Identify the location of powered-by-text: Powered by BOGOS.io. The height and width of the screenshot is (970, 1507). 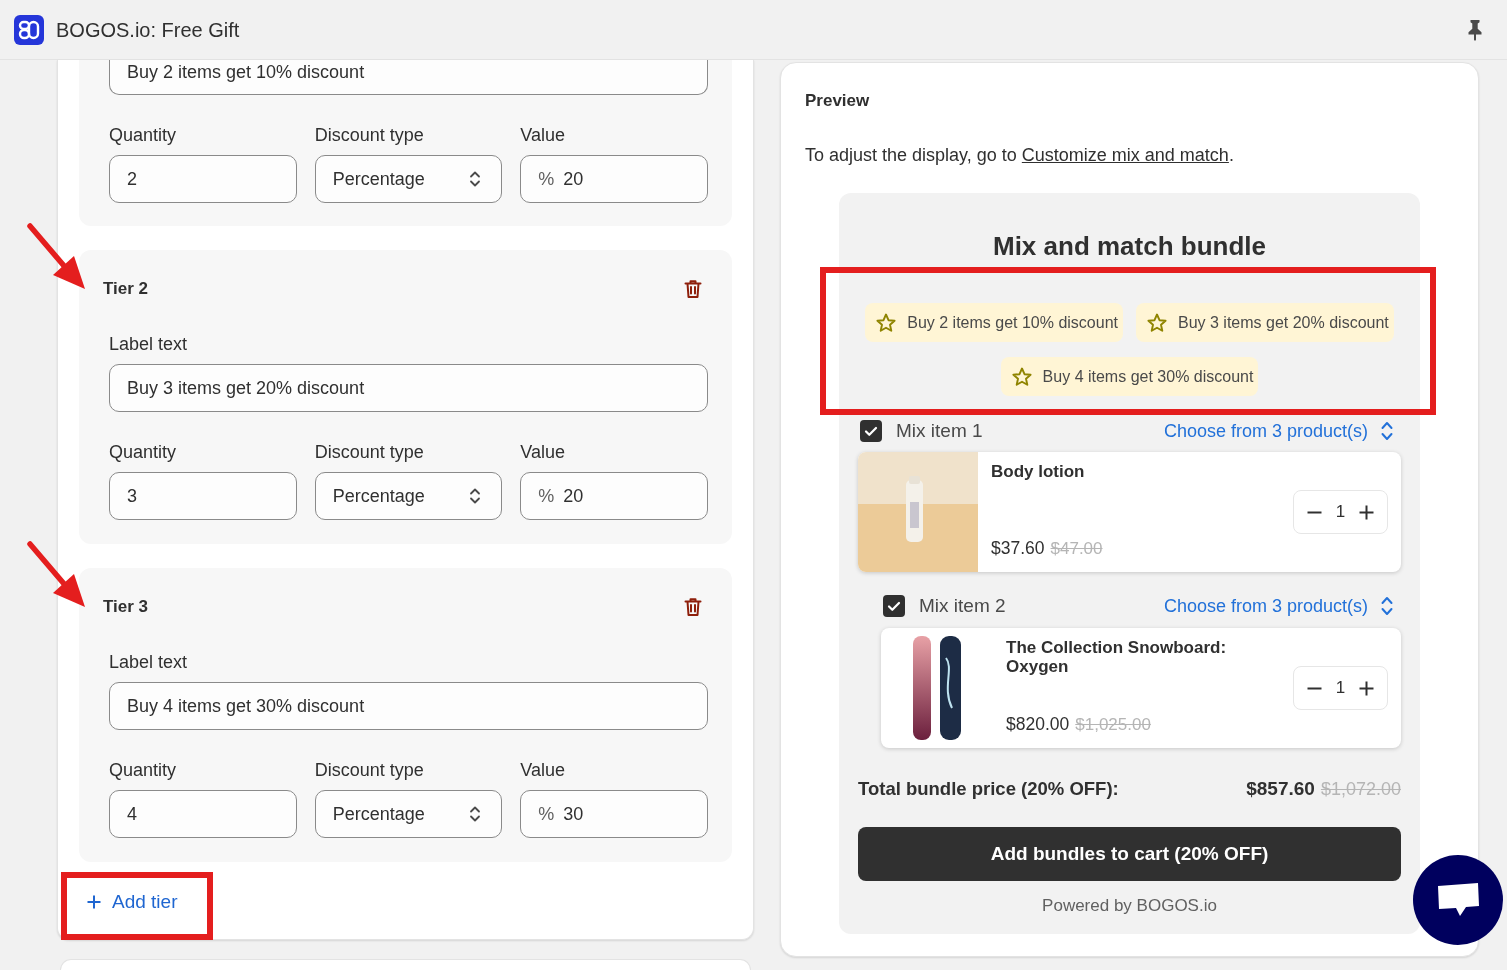
(1129, 906).